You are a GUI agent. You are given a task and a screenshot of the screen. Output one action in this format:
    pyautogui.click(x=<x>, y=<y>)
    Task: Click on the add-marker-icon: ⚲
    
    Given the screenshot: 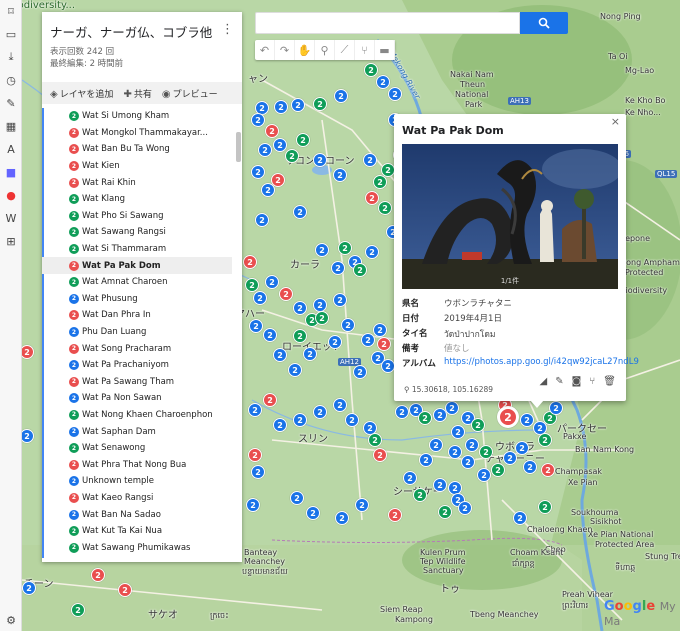 What is the action you would take?
    pyautogui.click(x=325, y=50)
    